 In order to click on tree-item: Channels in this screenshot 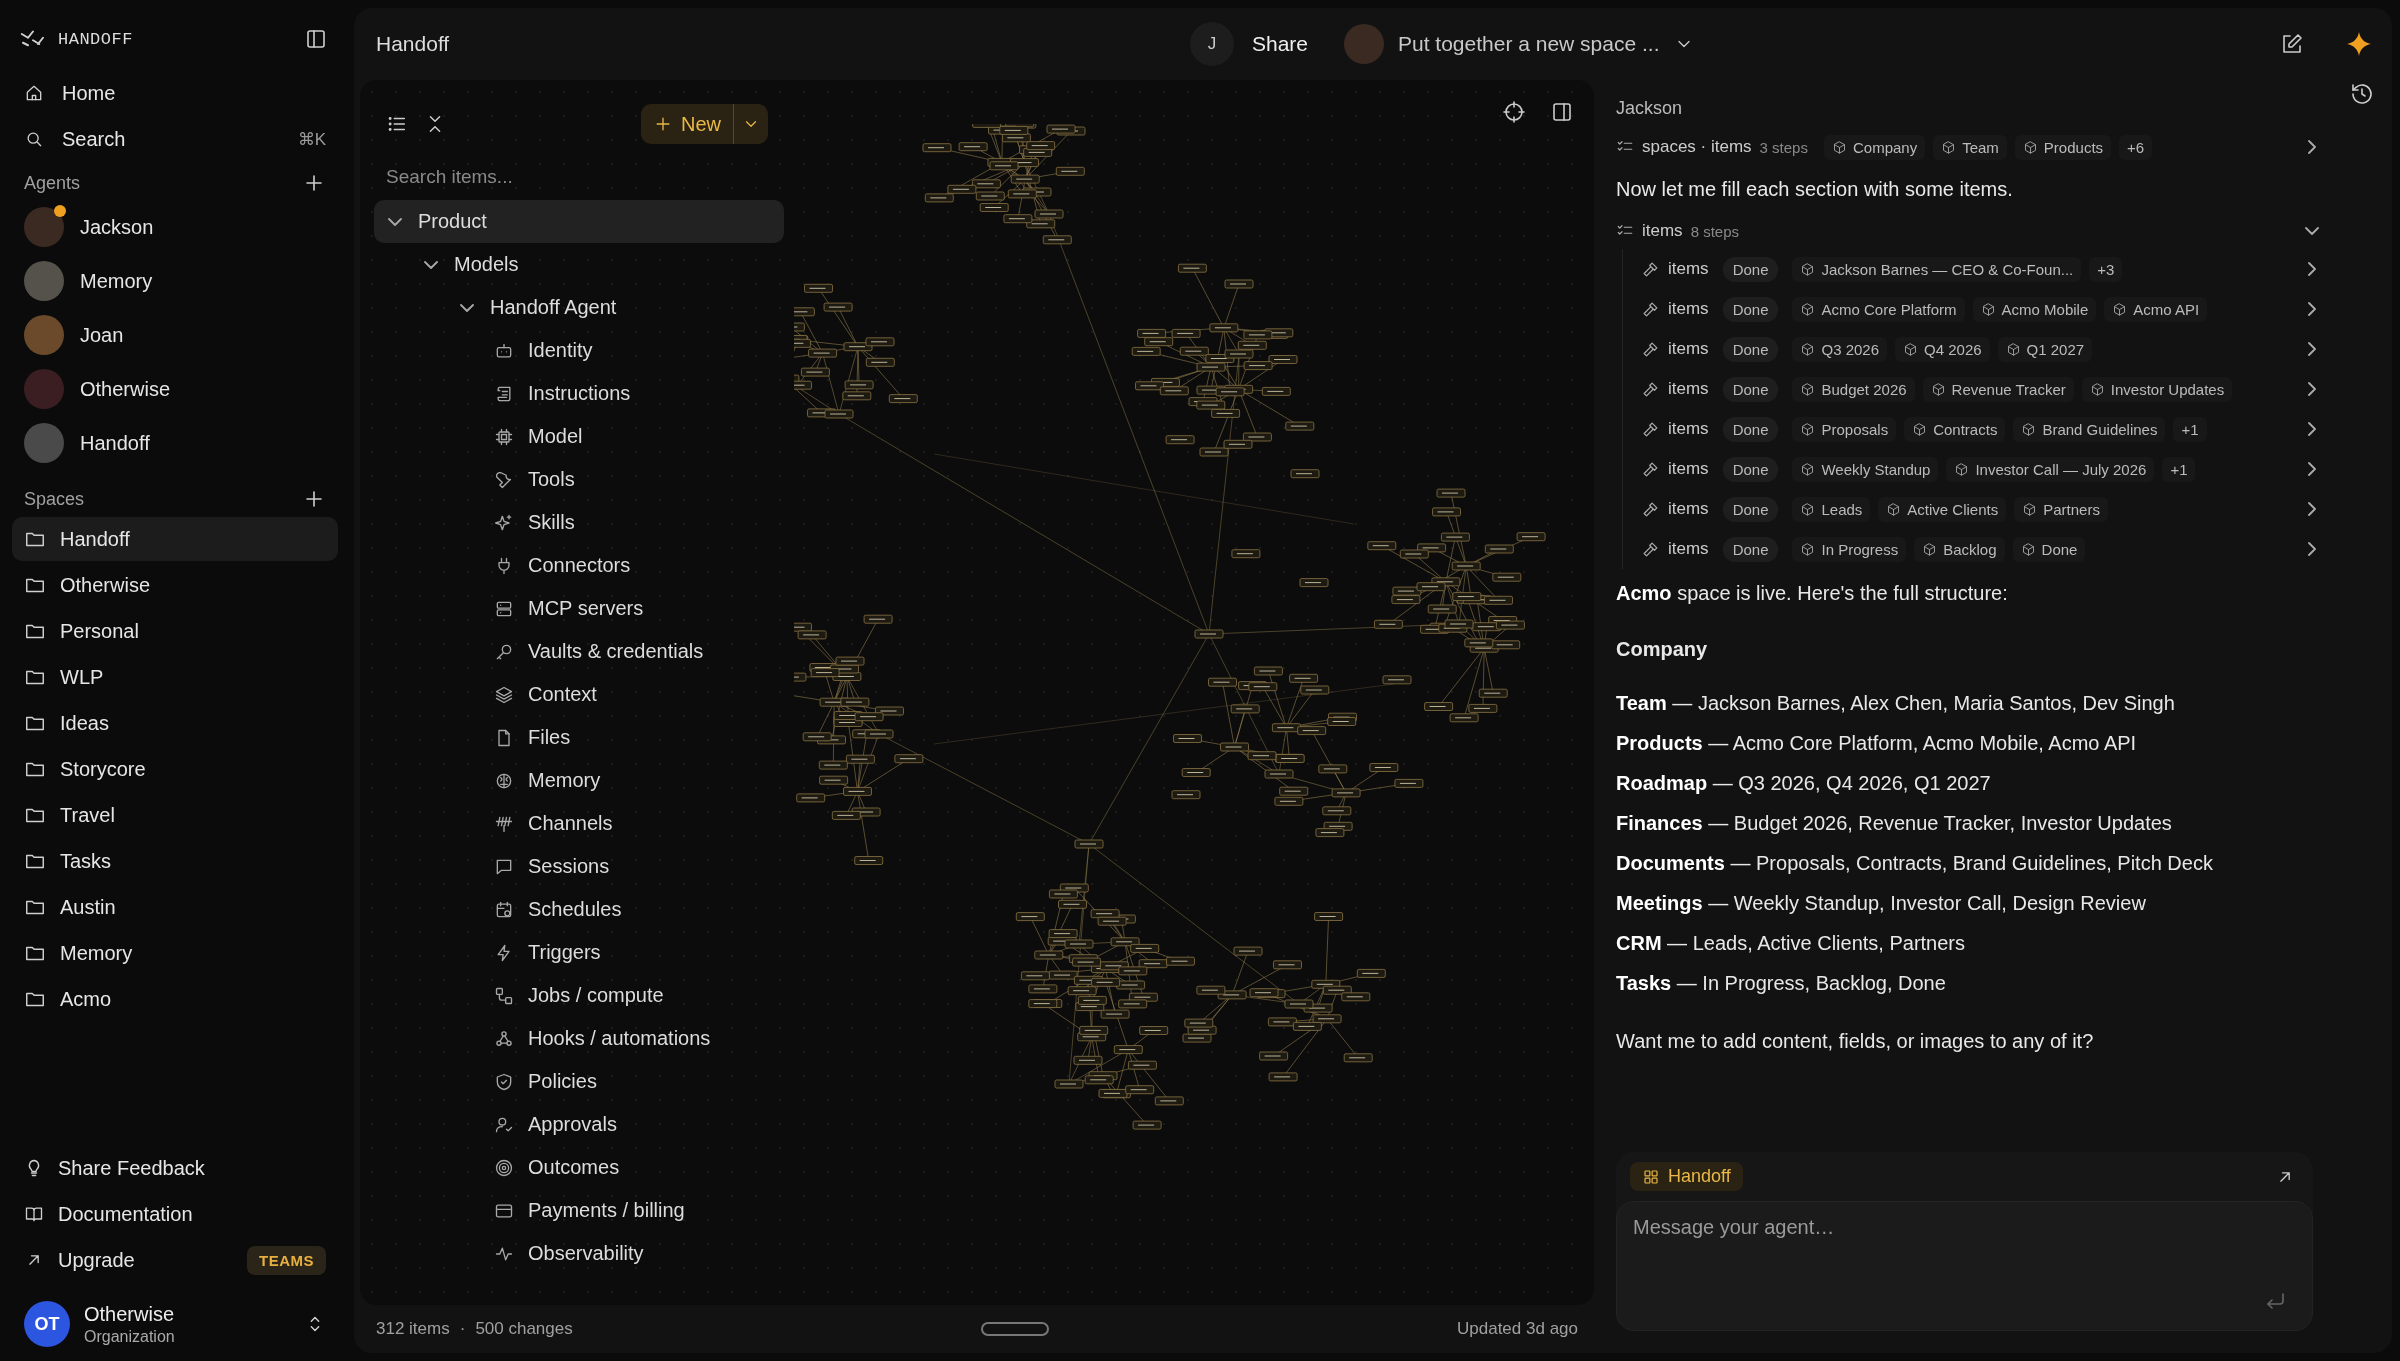, I will do `click(579, 823)`.